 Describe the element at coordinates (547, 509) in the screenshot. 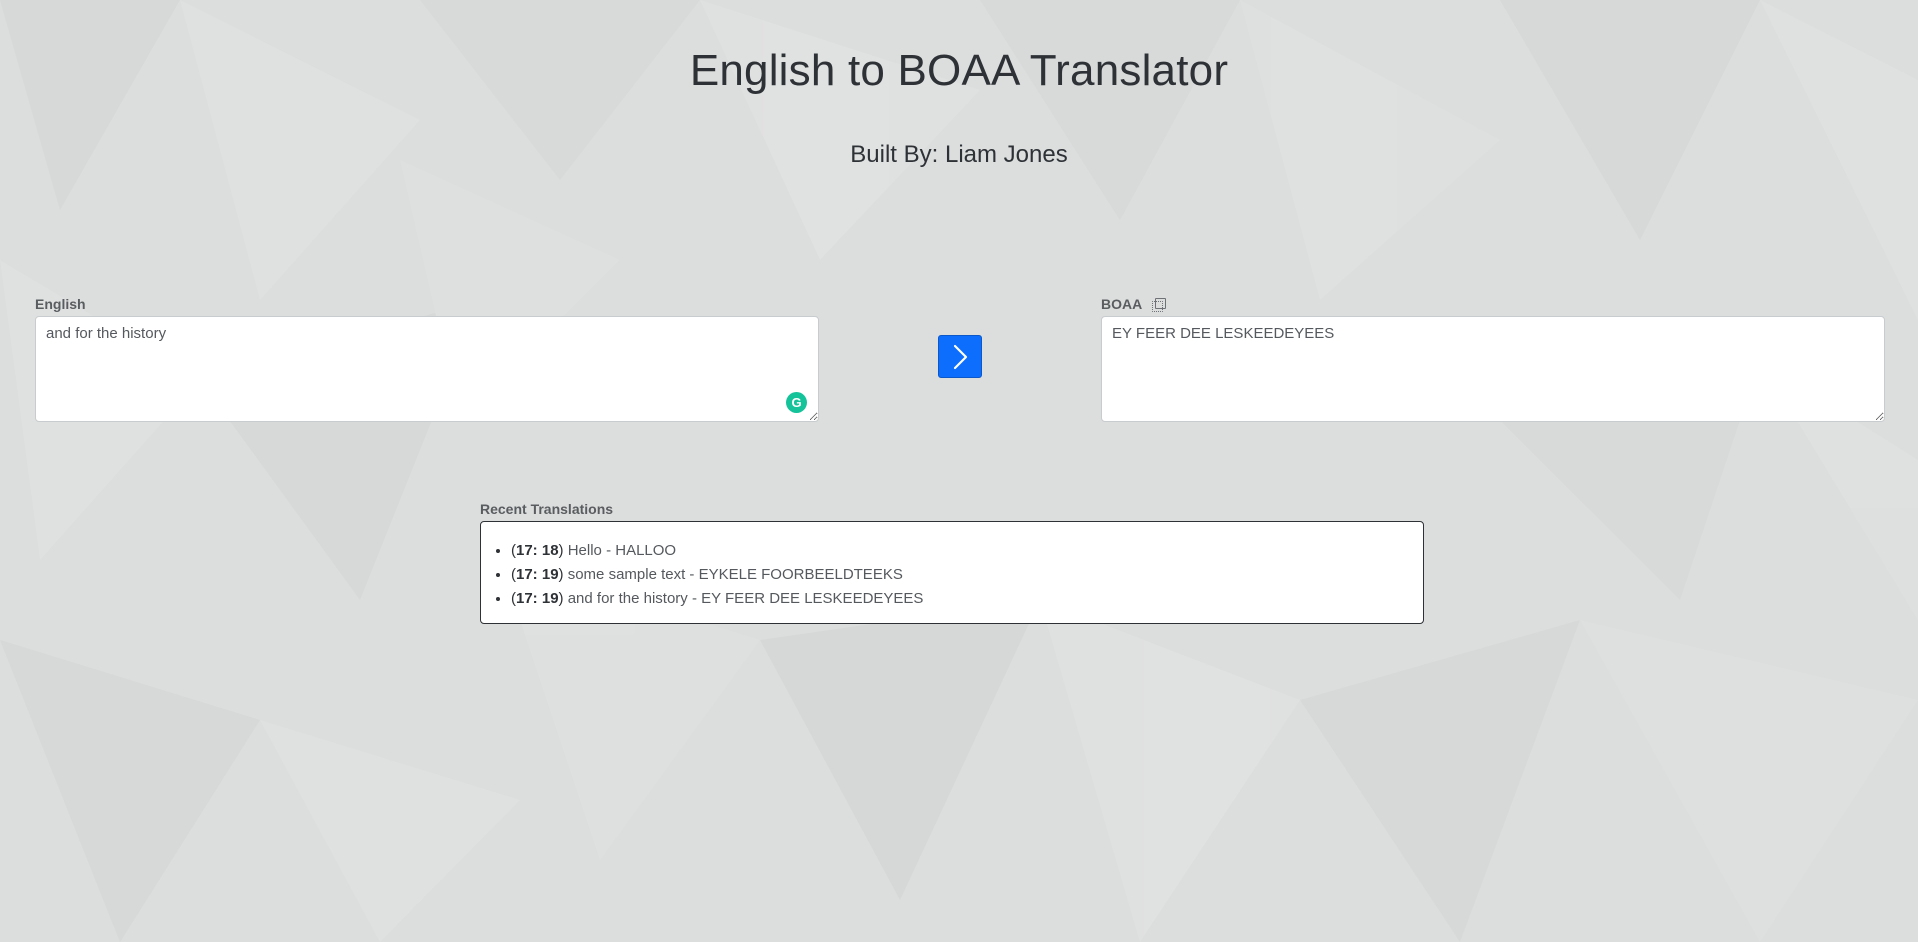

I see `recent-translations-label: Recent Translations` at that location.